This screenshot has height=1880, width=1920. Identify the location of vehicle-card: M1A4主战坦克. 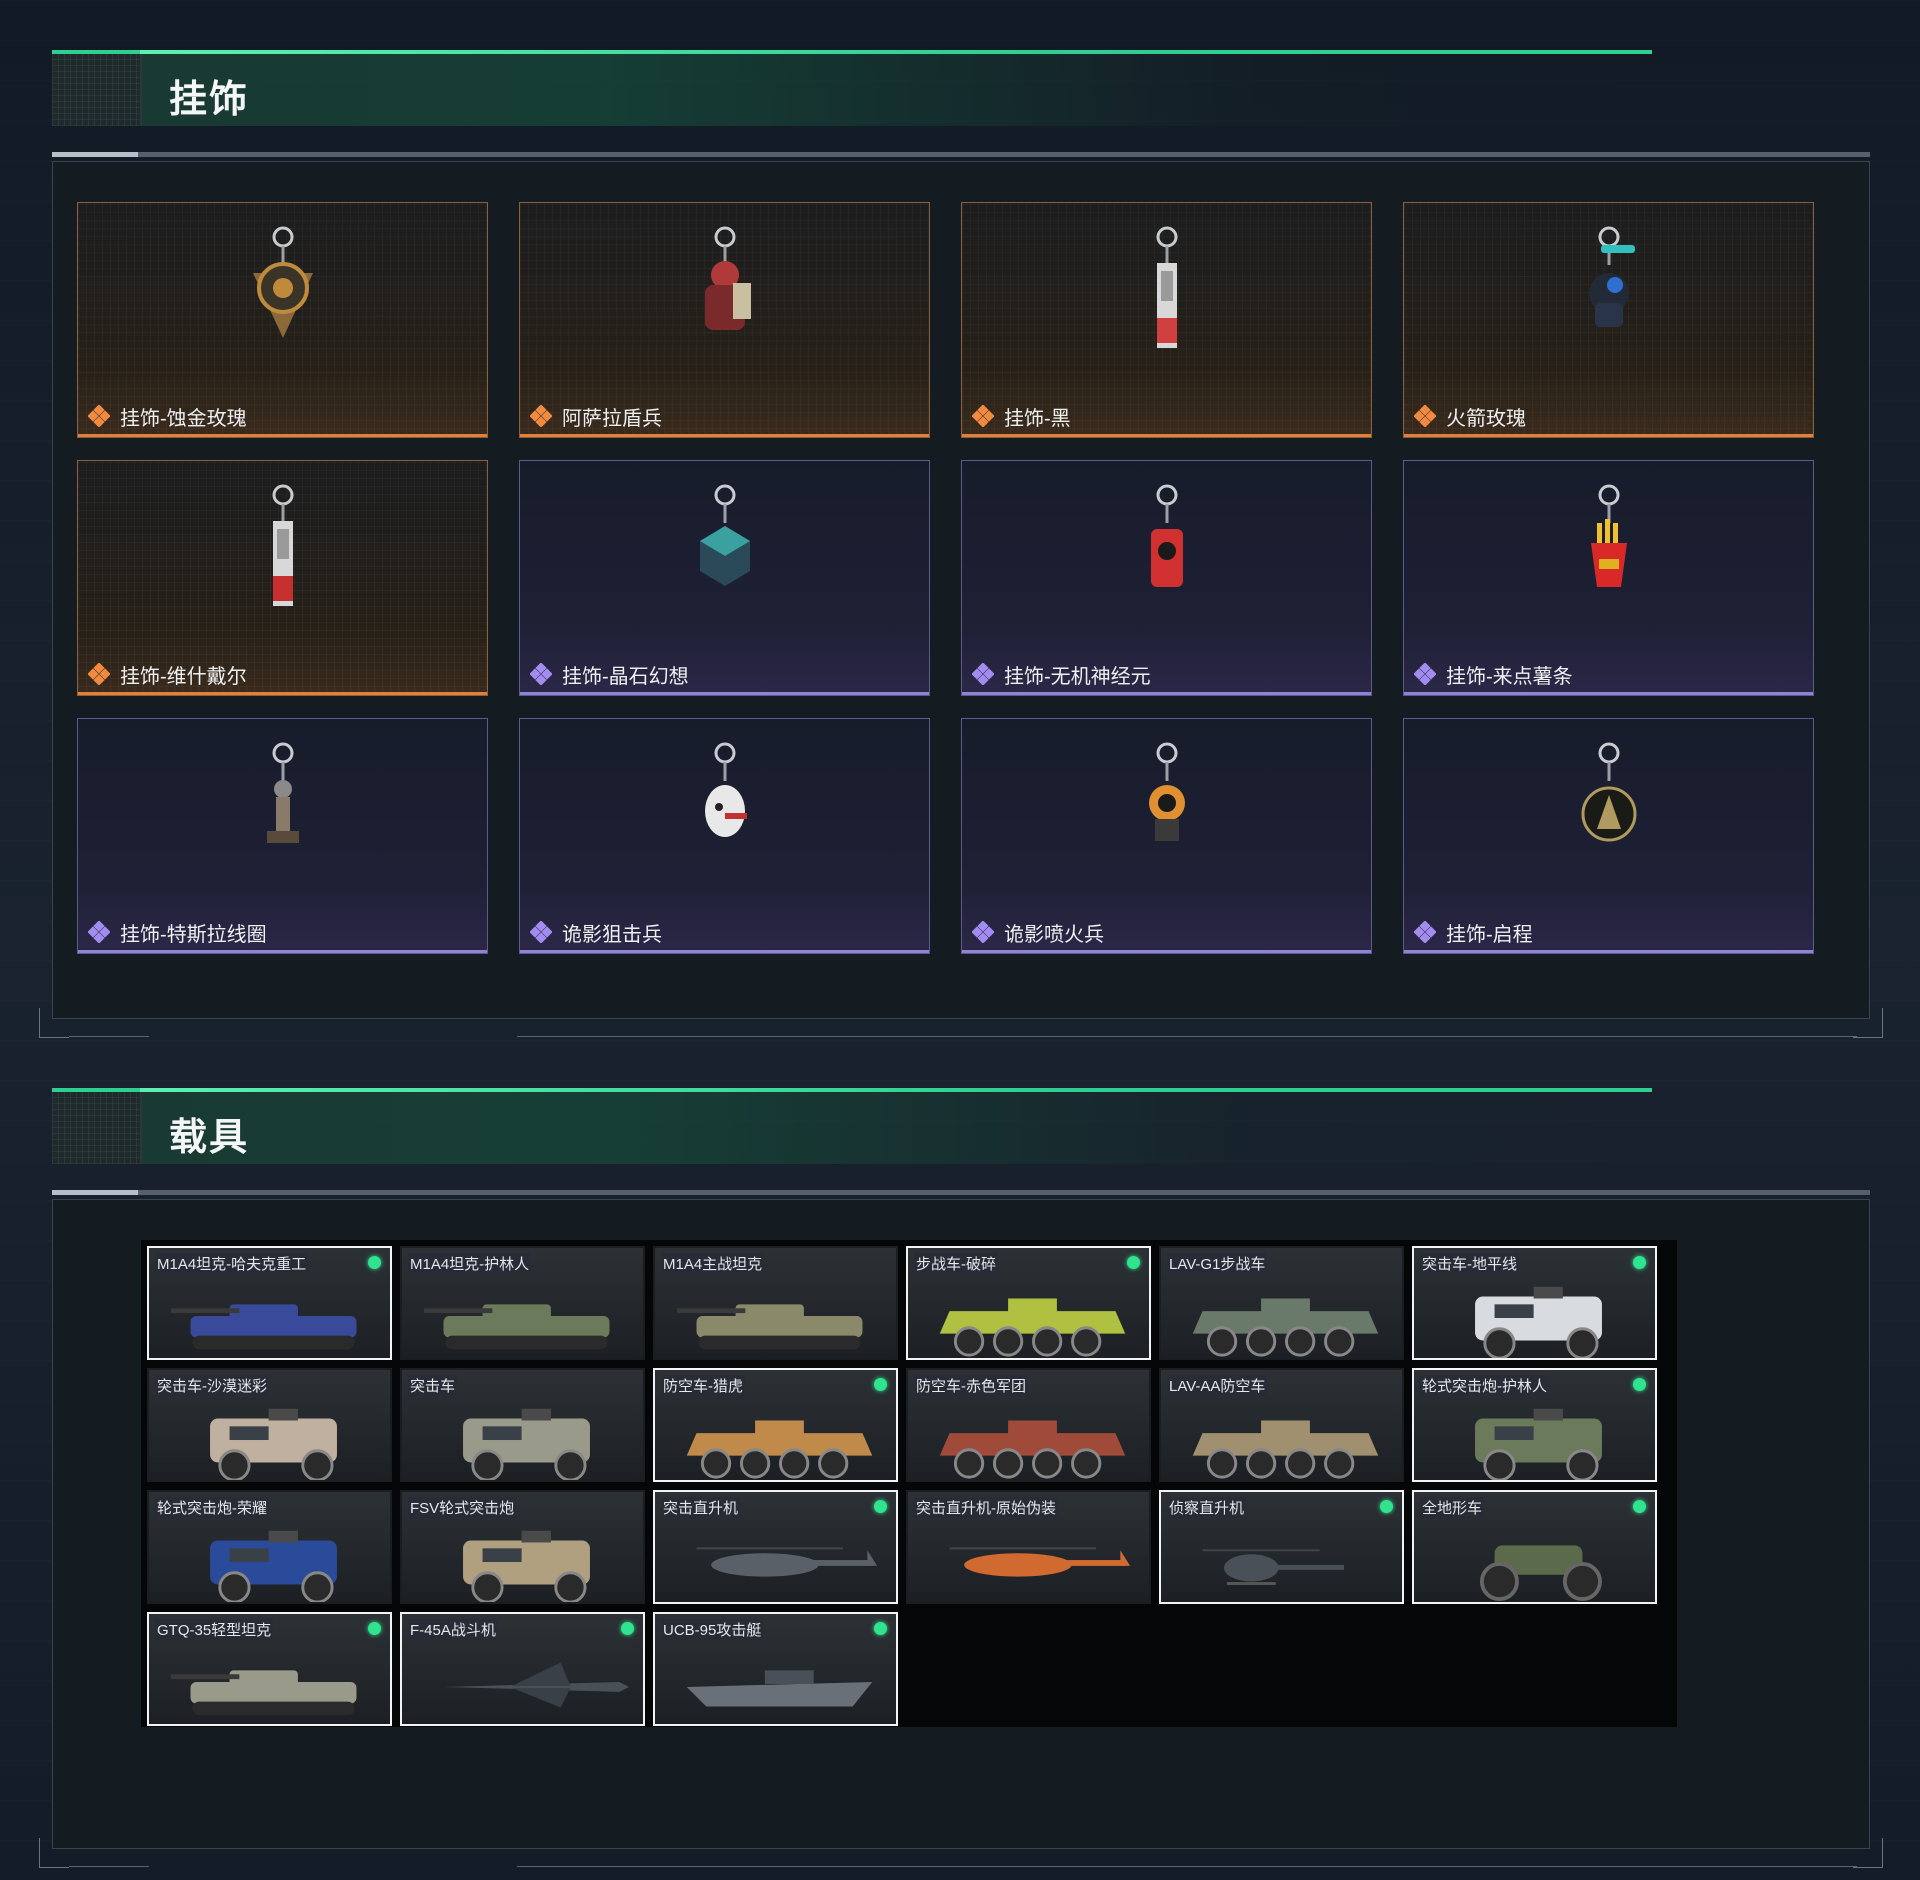
(775, 1303).